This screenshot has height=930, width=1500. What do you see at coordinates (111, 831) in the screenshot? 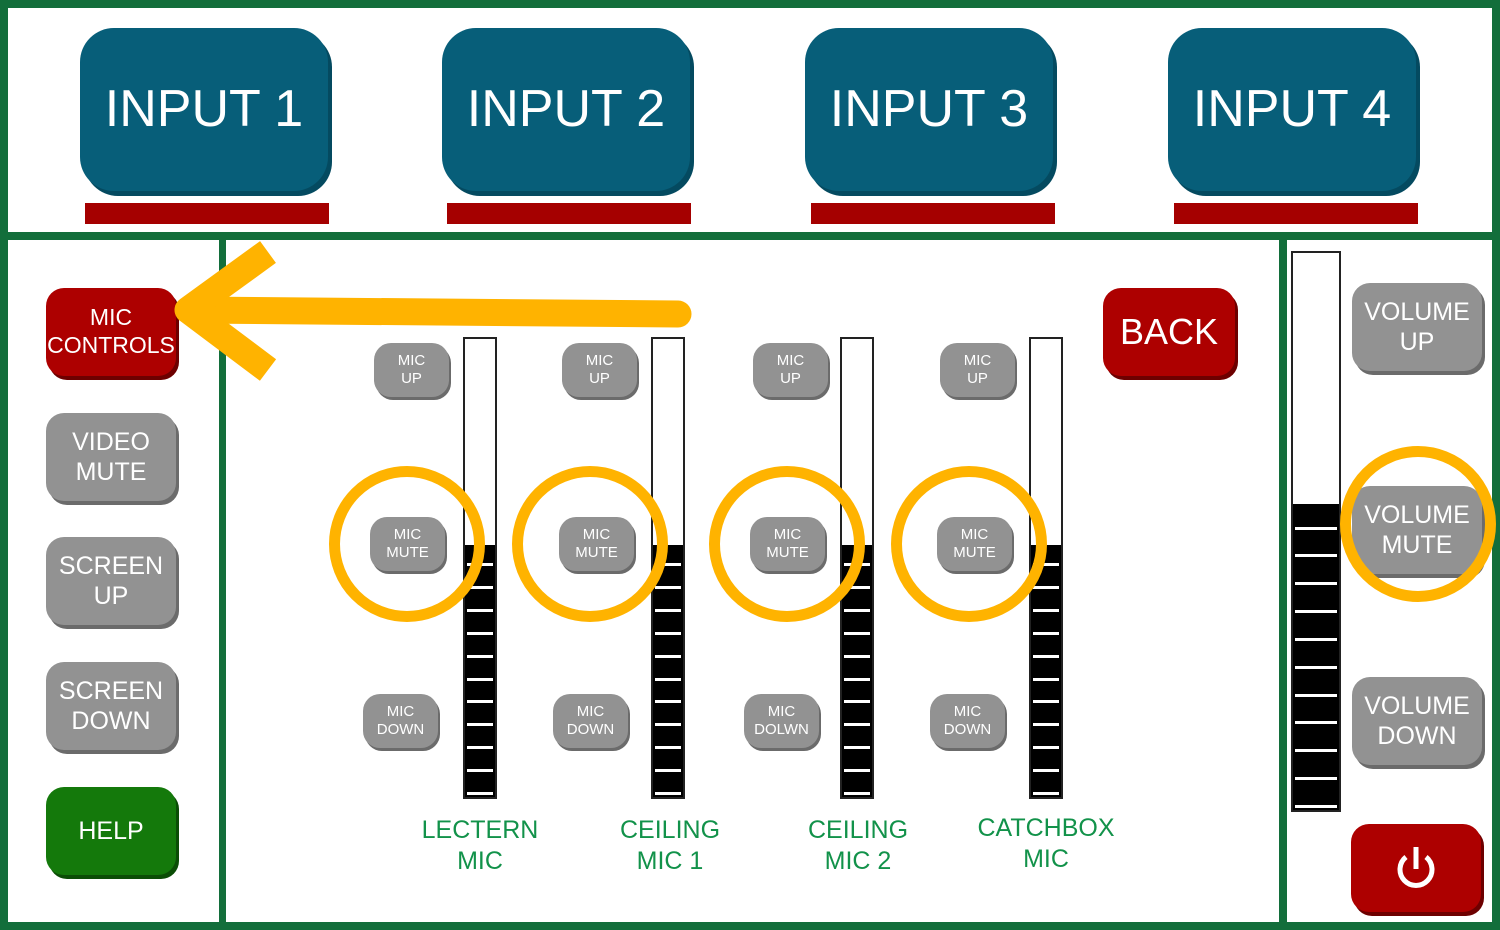
I see `help-button: HELP` at bounding box center [111, 831].